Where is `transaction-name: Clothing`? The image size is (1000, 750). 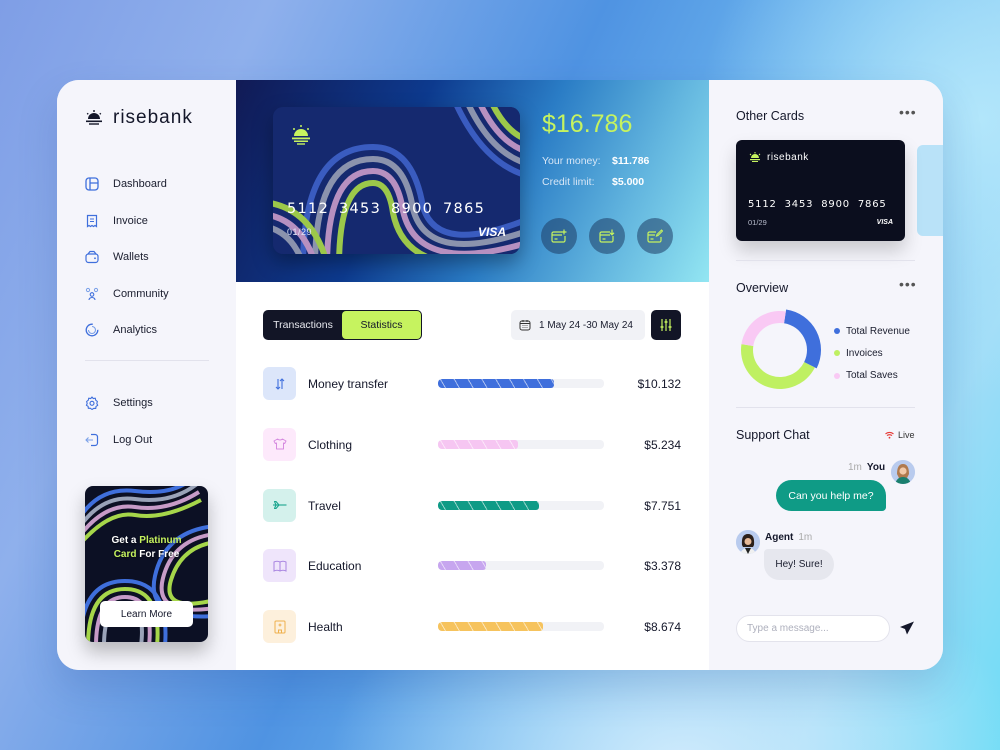
transaction-name: Clothing is located at coordinates (330, 444).